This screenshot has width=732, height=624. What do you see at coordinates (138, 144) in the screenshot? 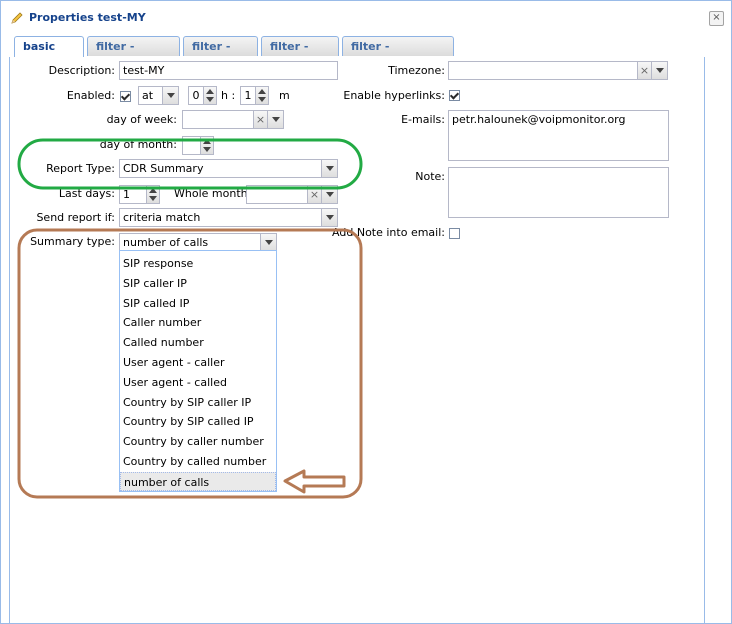
I see `day-of-month-label: day of month:` at bounding box center [138, 144].